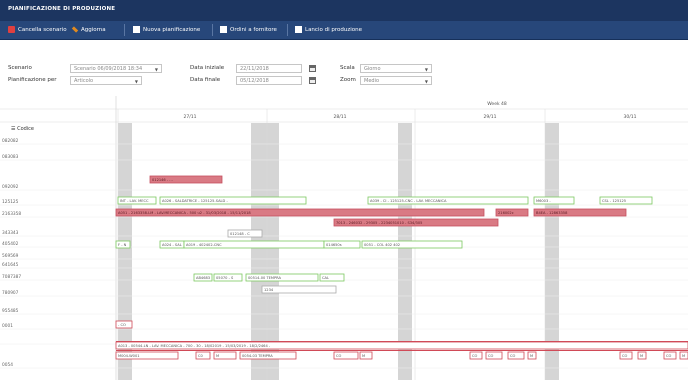 Image resolution: width=688 pixels, height=382 pixels. Describe the element at coordinates (62, 9) in the screenshot. I see `window-title: PIANIFICAZIONE DI PRODUZIONE` at that location.